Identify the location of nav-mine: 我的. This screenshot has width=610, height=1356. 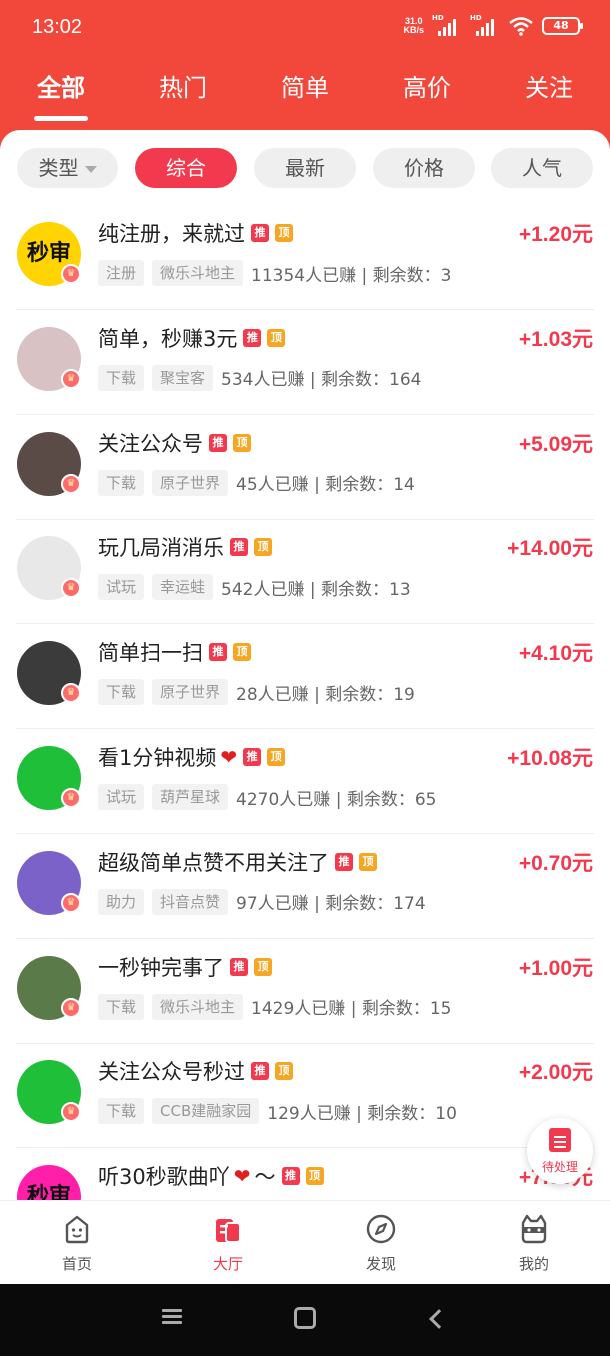
(534, 1243).